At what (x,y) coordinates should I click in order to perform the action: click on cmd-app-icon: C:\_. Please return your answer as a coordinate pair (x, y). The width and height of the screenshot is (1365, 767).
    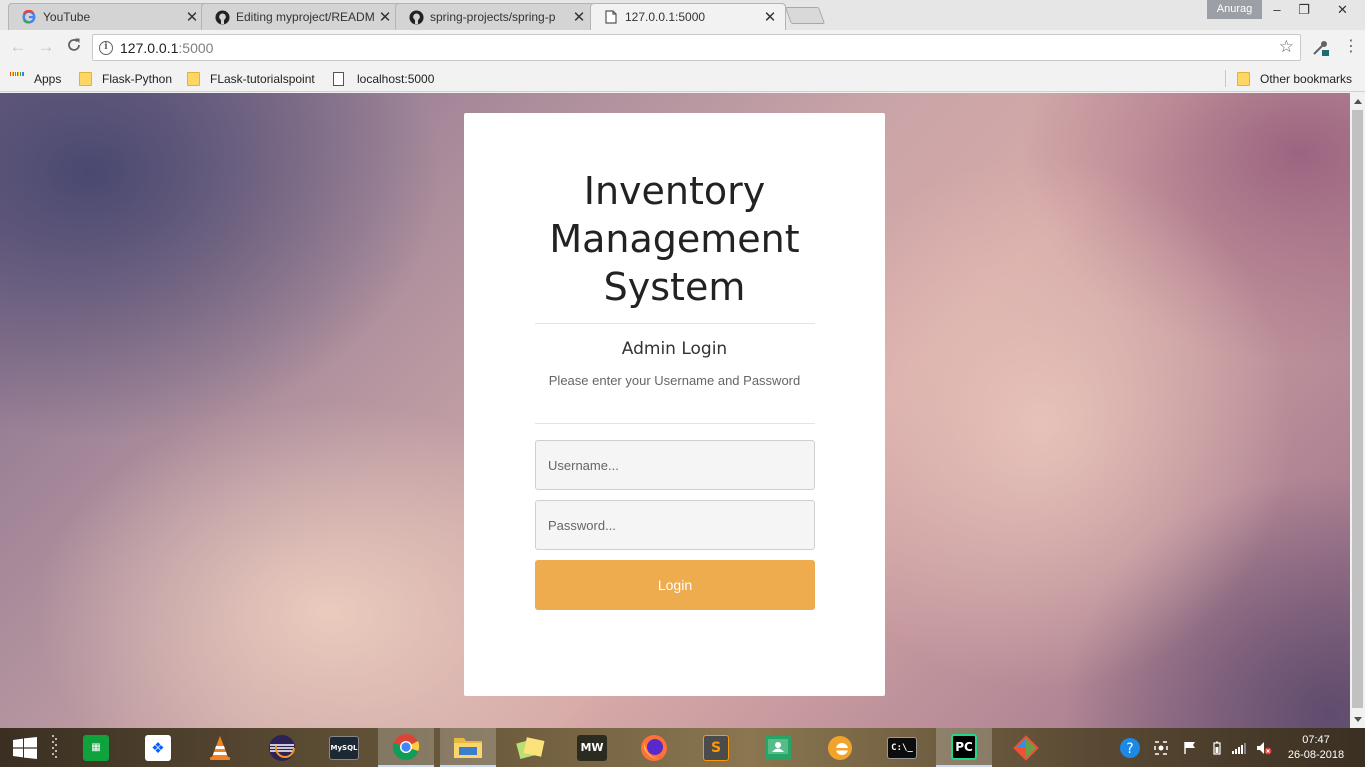
    Looking at the image, I should click on (902, 747).